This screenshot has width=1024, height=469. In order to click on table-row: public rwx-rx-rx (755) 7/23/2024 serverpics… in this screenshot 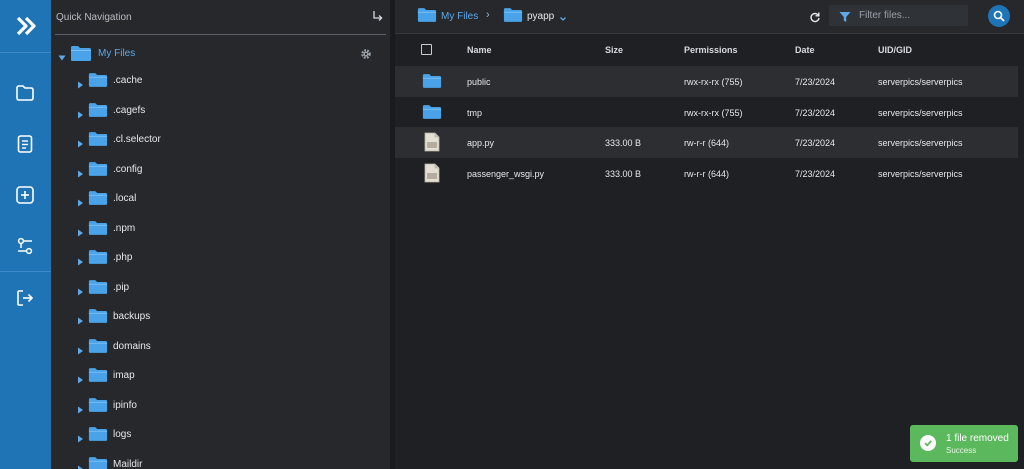, I will do `click(706, 81)`.